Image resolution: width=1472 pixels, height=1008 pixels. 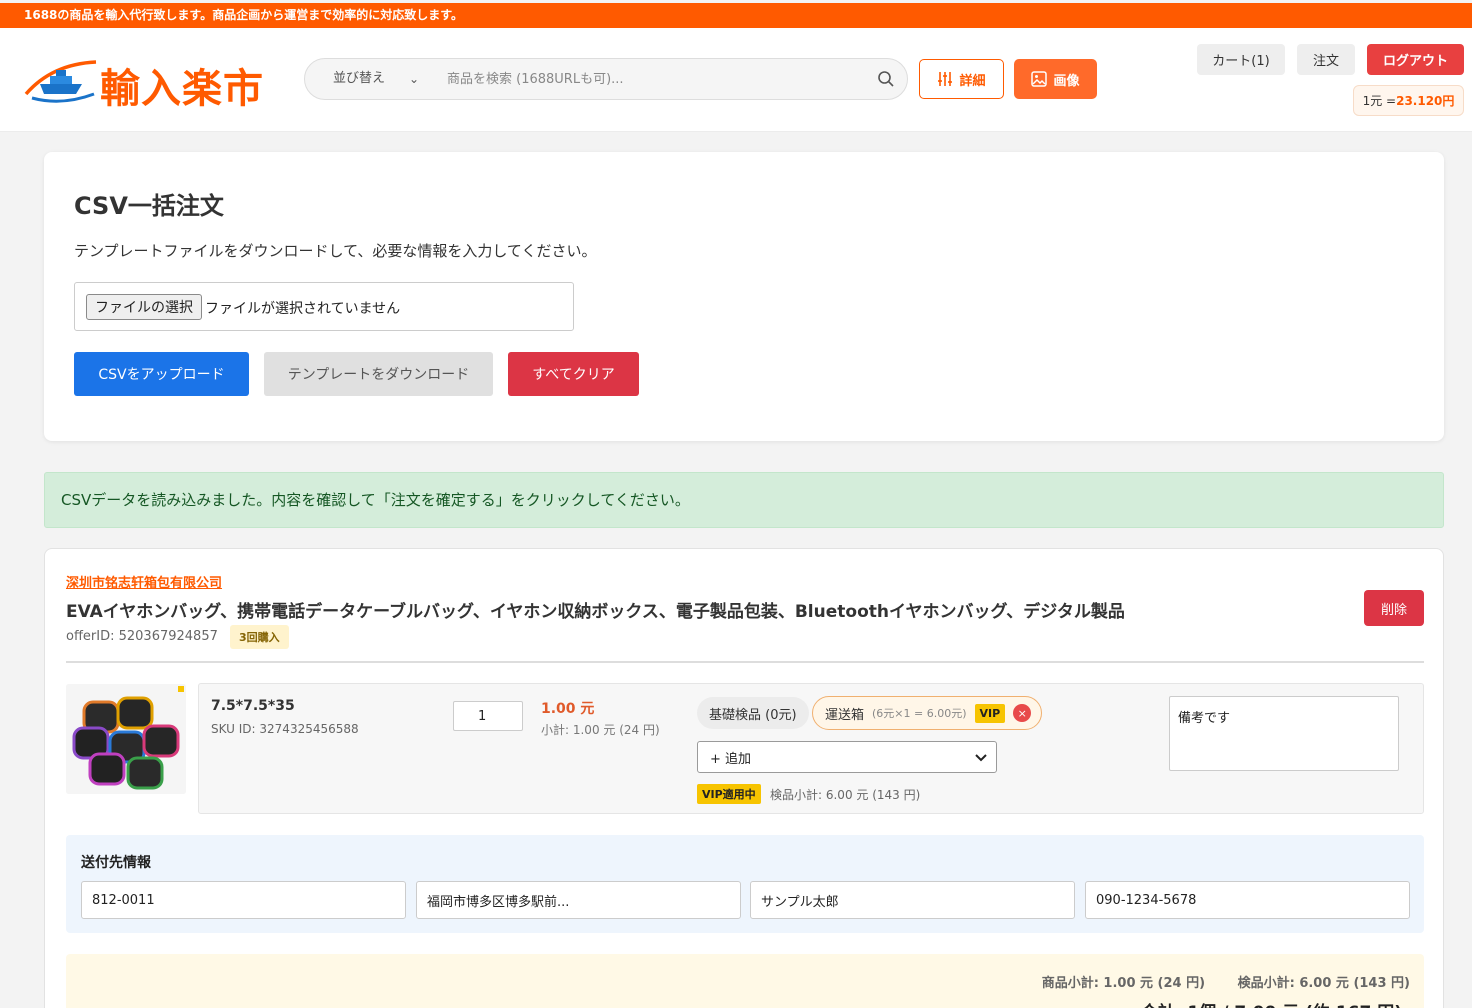 I want to click on purchase-count-badge: 3回購入, so click(x=259, y=637).